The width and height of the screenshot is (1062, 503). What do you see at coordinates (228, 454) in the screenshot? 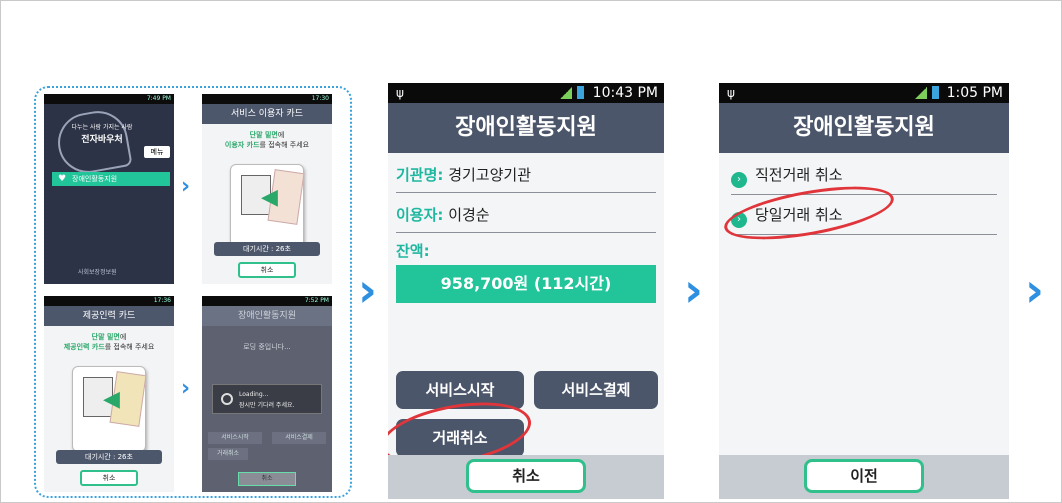
I see `mini-cancel-tx-button: 거래취소` at bounding box center [228, 454].